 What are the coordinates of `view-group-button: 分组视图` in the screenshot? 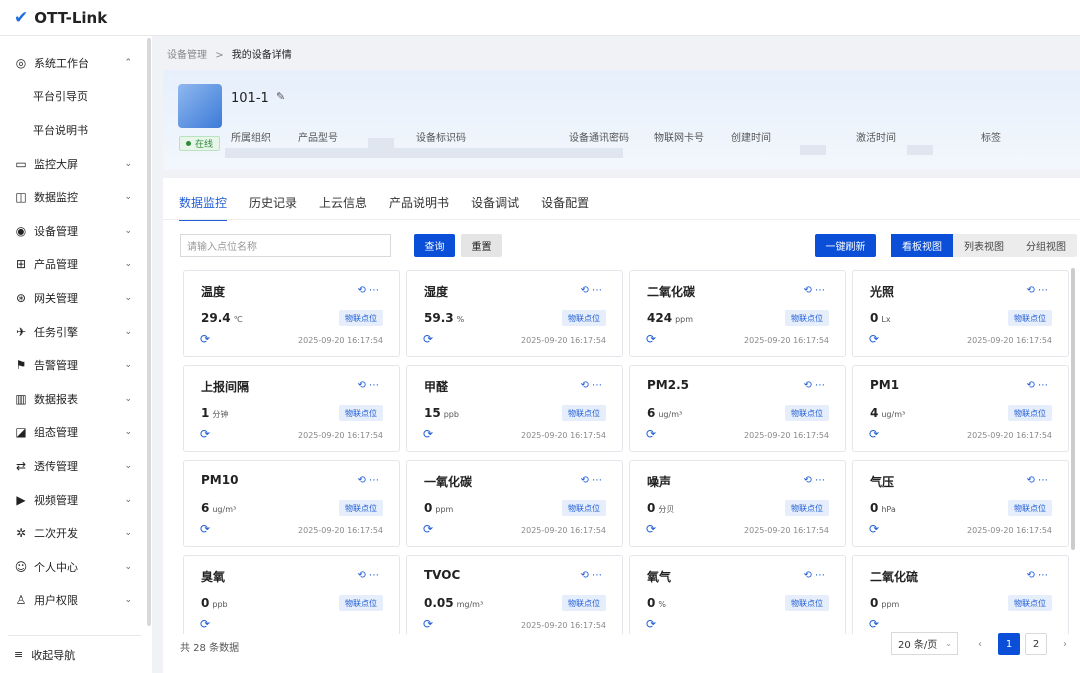 It's located at (1046, 245).